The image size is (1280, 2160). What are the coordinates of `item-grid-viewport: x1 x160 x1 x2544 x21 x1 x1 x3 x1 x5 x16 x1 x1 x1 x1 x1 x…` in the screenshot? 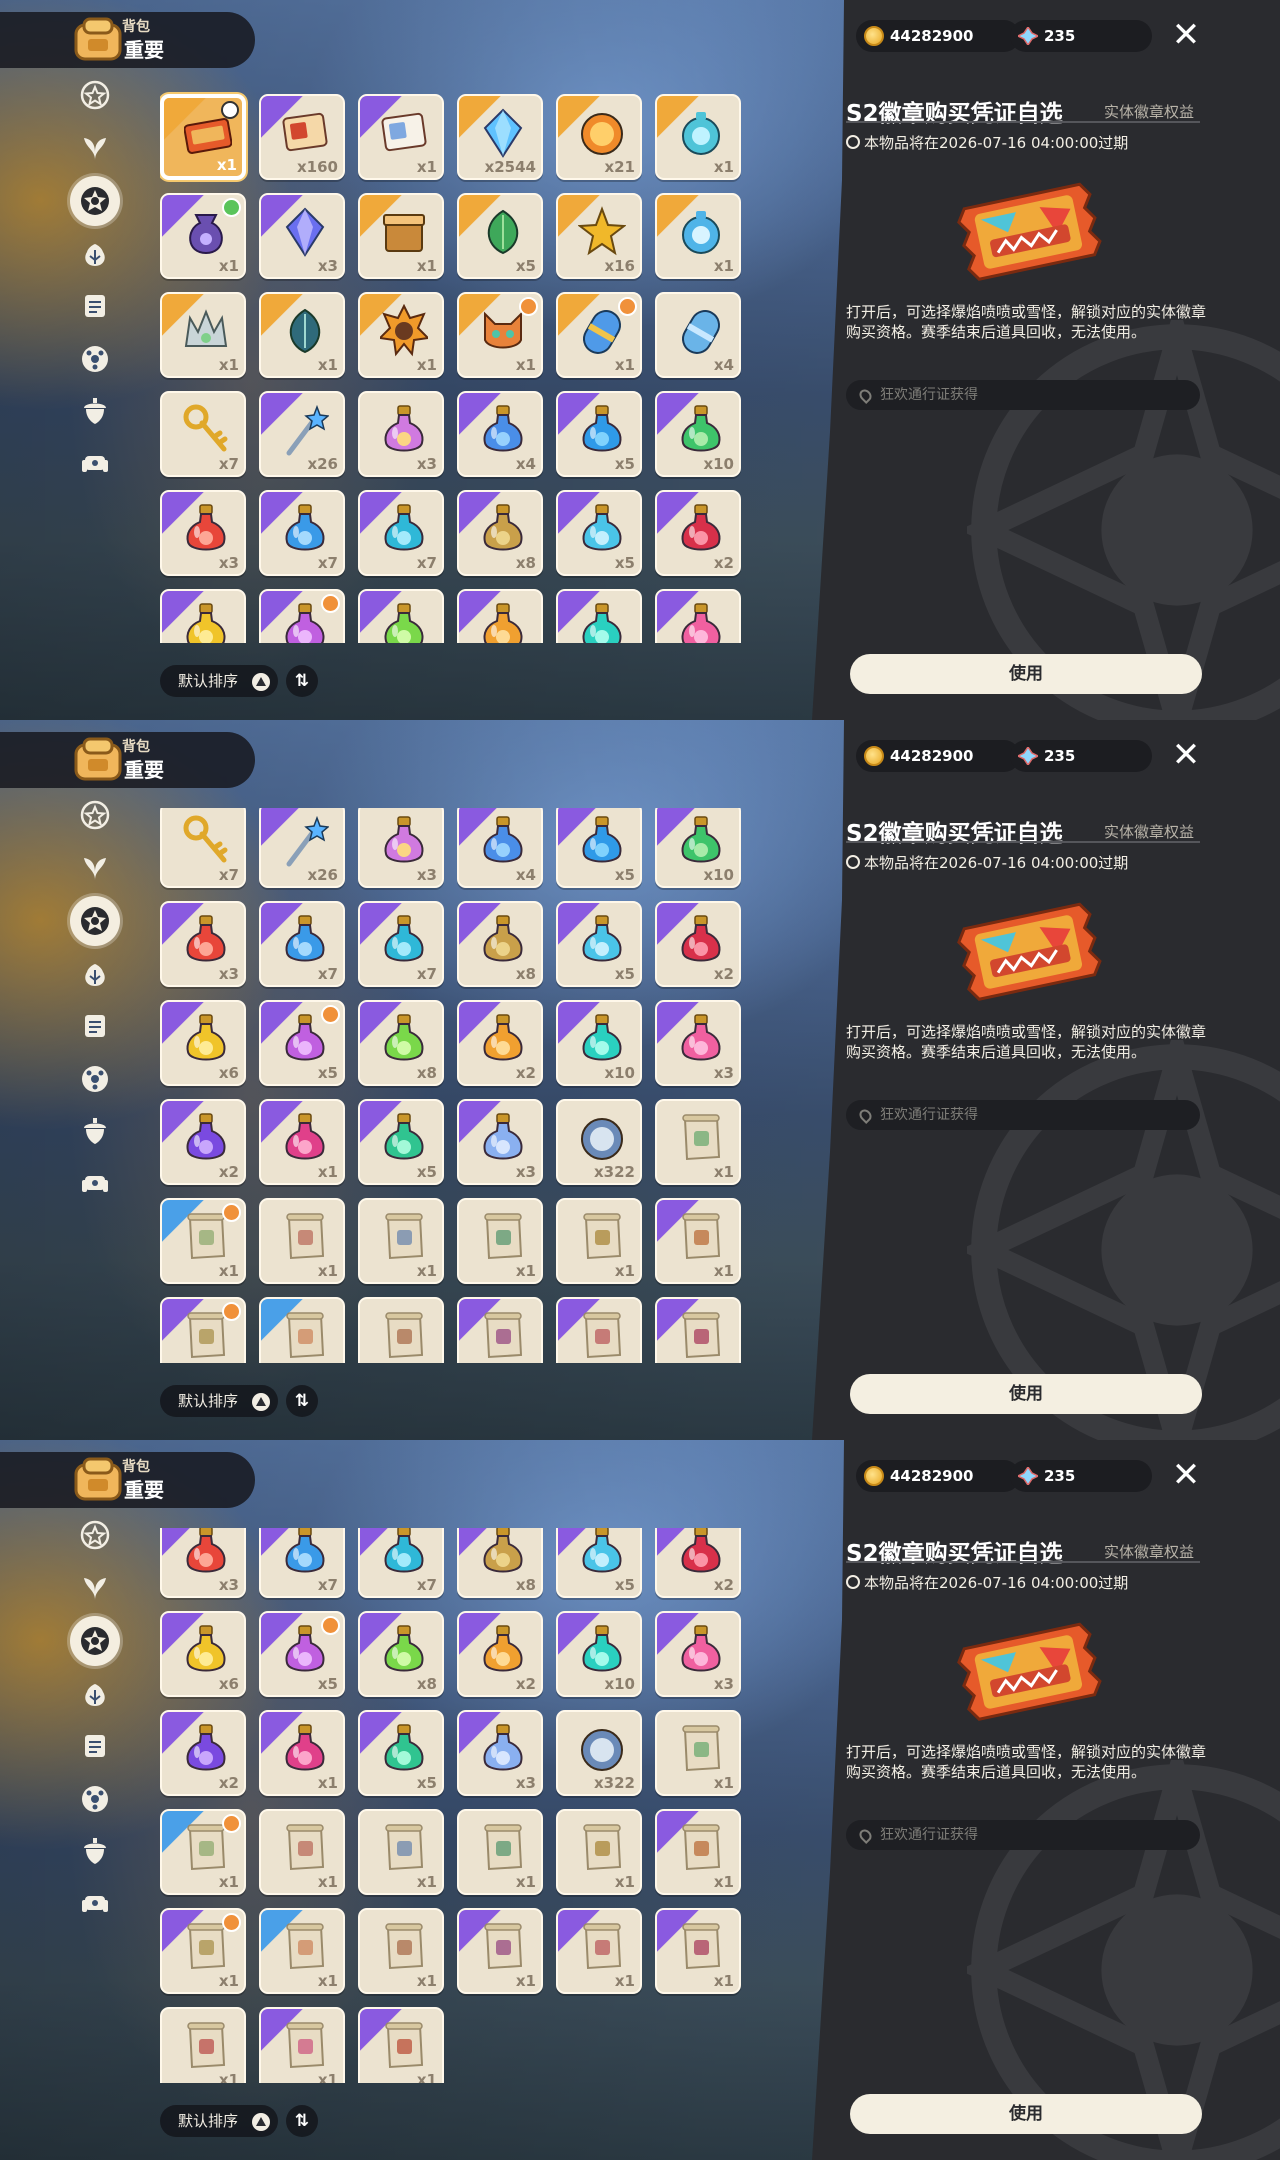 It's located at (460, 365).